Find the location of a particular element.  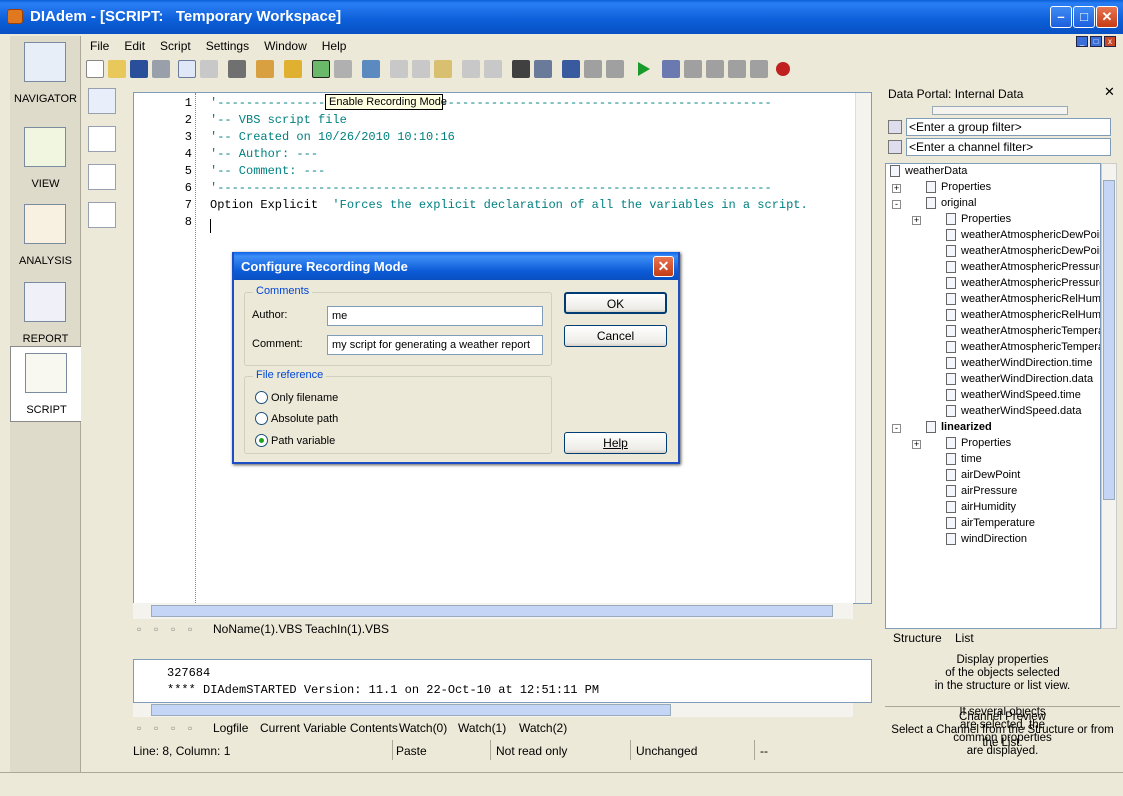

edit-icon is located at coordinates (209, 69).